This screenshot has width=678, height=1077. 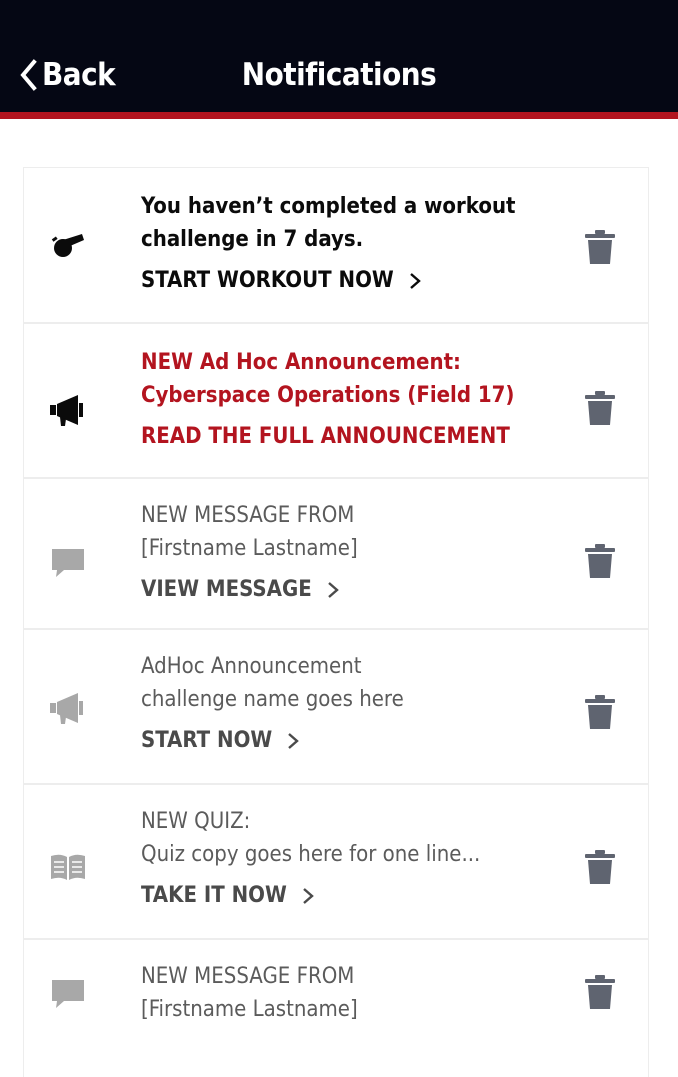 What do you see at coordinates (267, 280) in the screenshot?
I see `action-label: START WORKOUT NOW` at bounding box center [267, 280].